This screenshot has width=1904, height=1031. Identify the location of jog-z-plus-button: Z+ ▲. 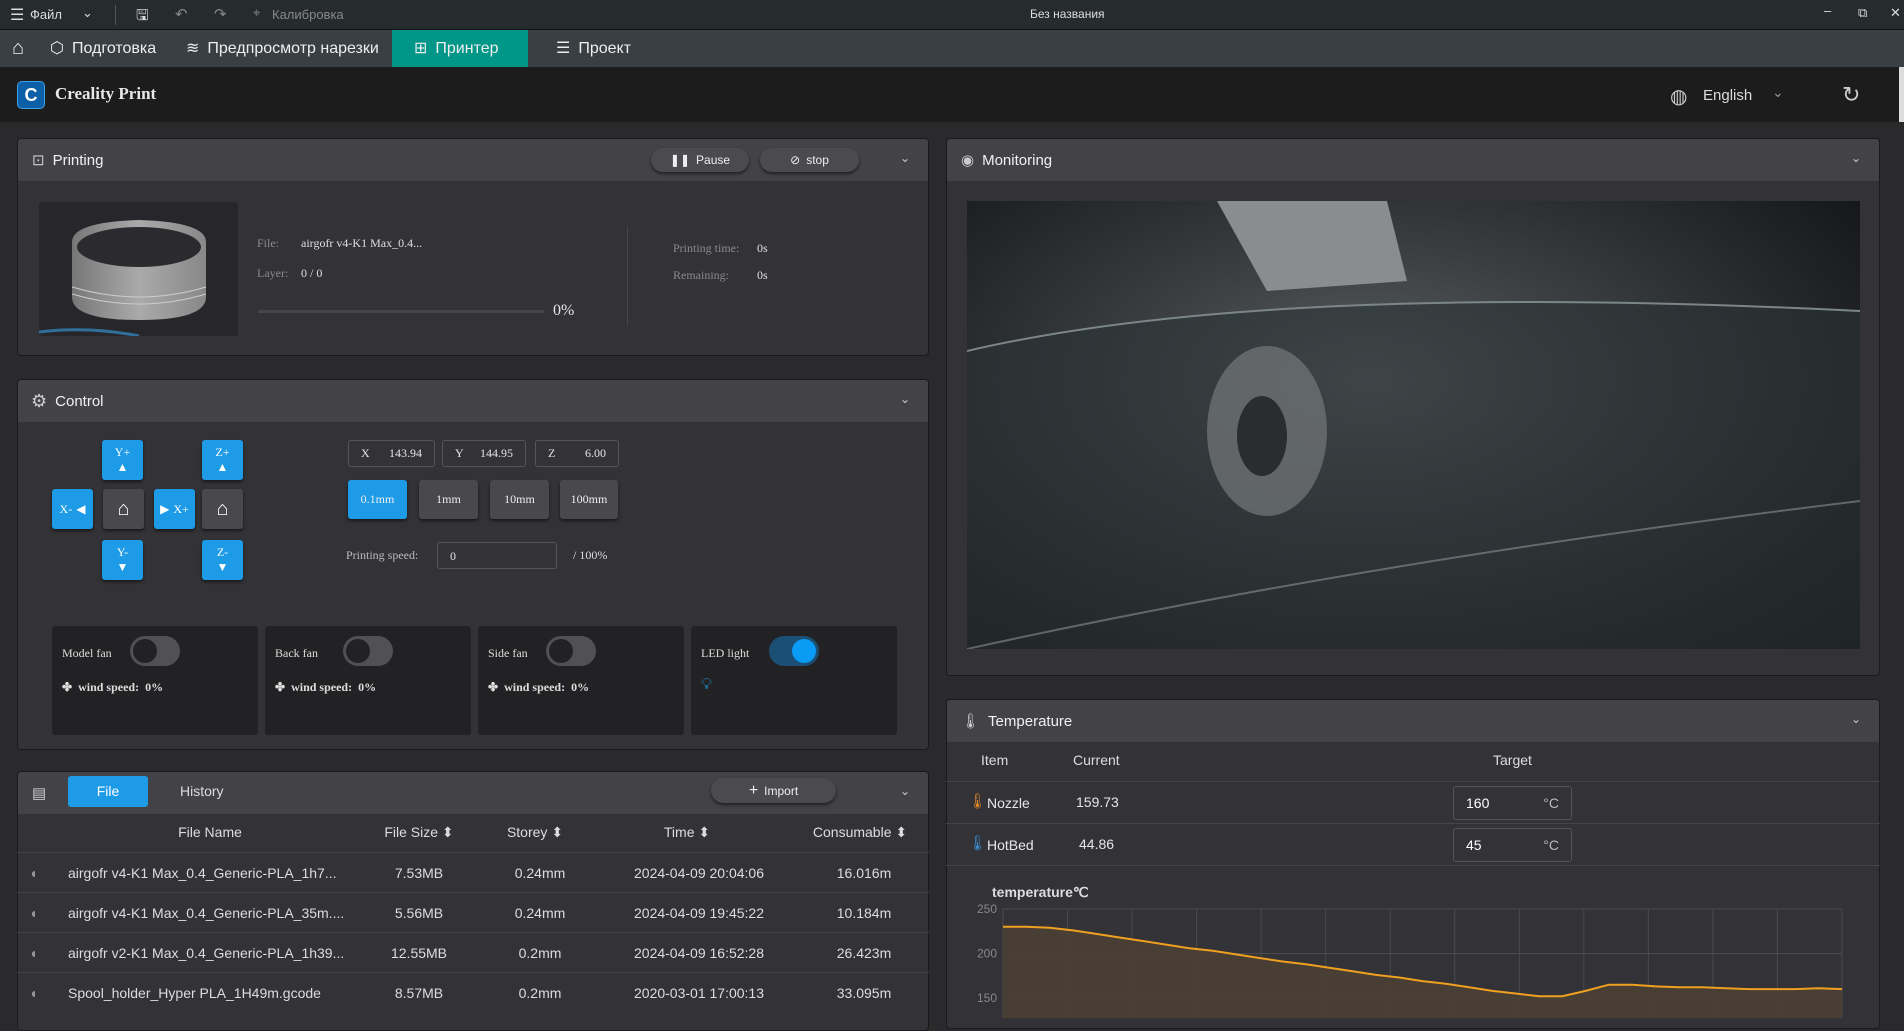
(222, 460).